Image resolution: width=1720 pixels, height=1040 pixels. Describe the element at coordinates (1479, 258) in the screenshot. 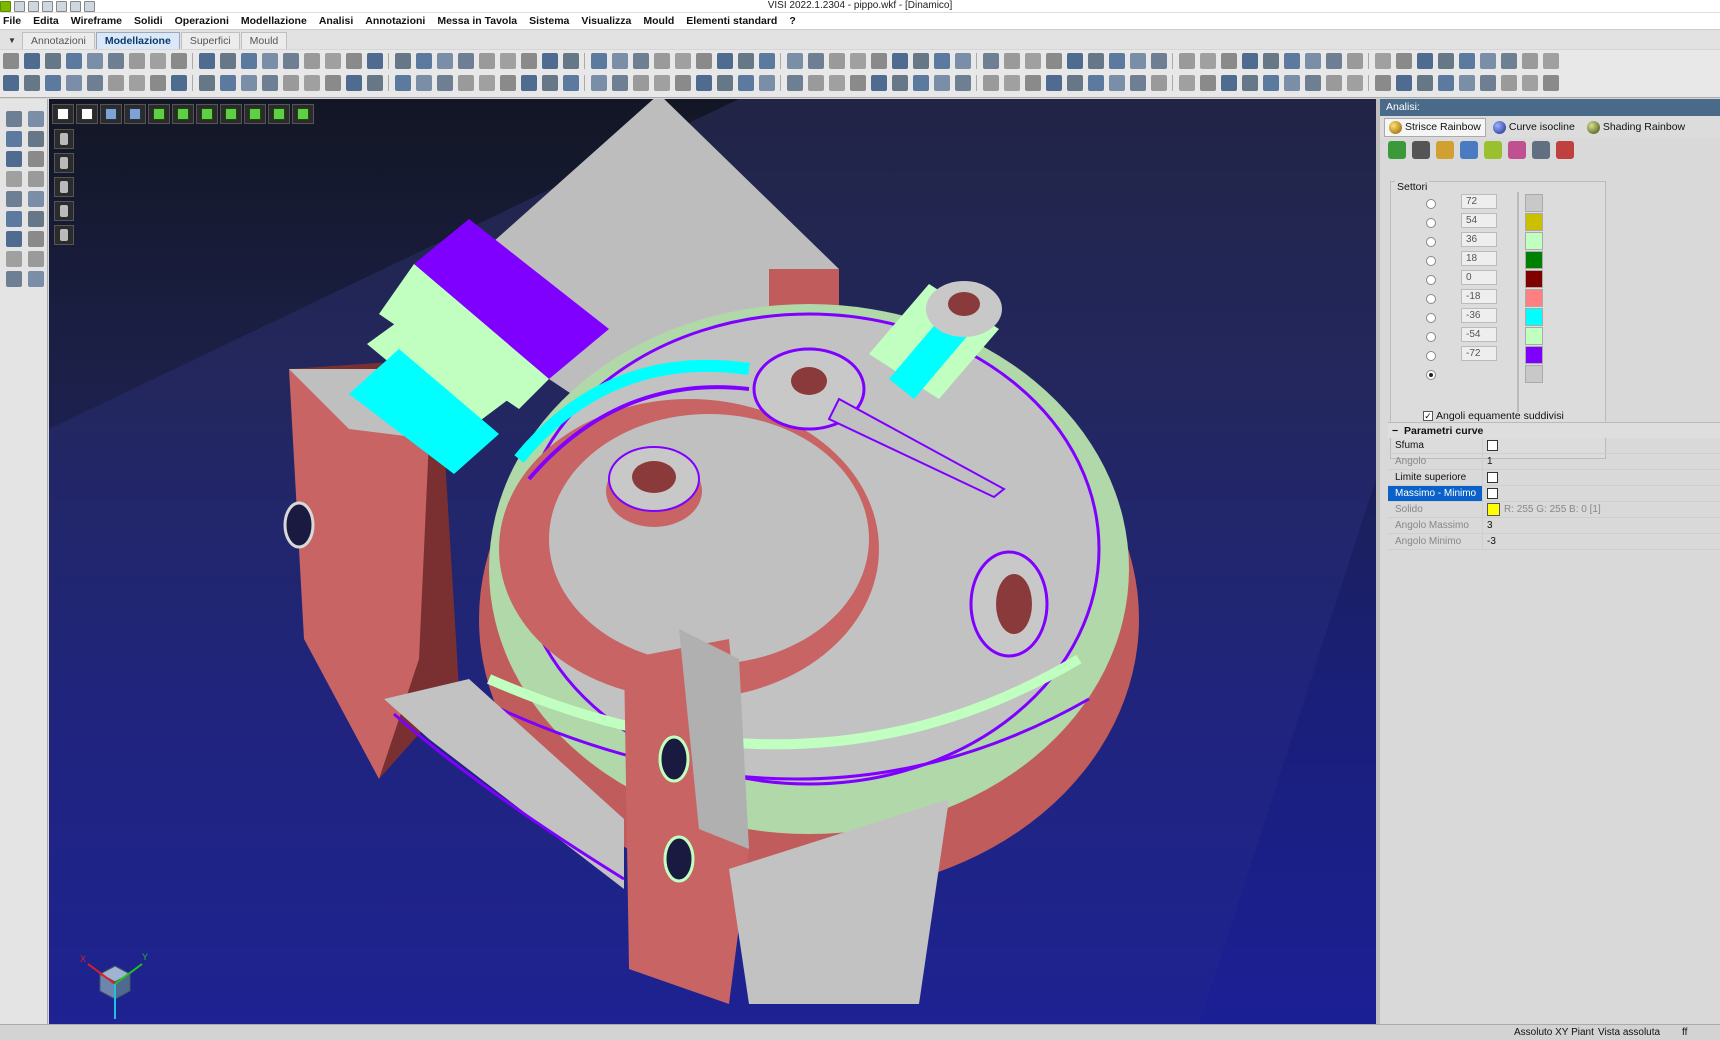

I see `sector-angle-field: 18` at that location.